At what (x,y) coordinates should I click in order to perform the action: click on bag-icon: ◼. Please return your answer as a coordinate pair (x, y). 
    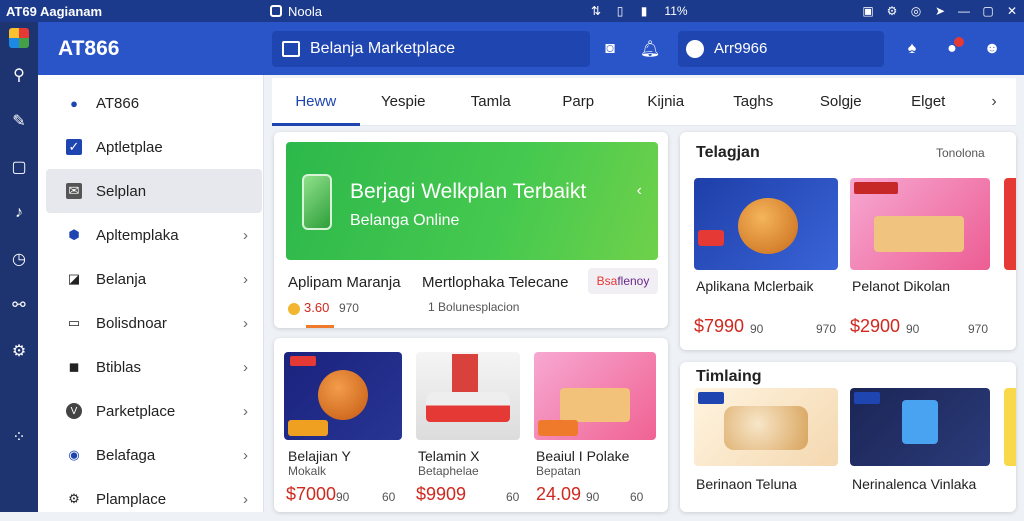
    Looking at the image, I should click on (74, 366).